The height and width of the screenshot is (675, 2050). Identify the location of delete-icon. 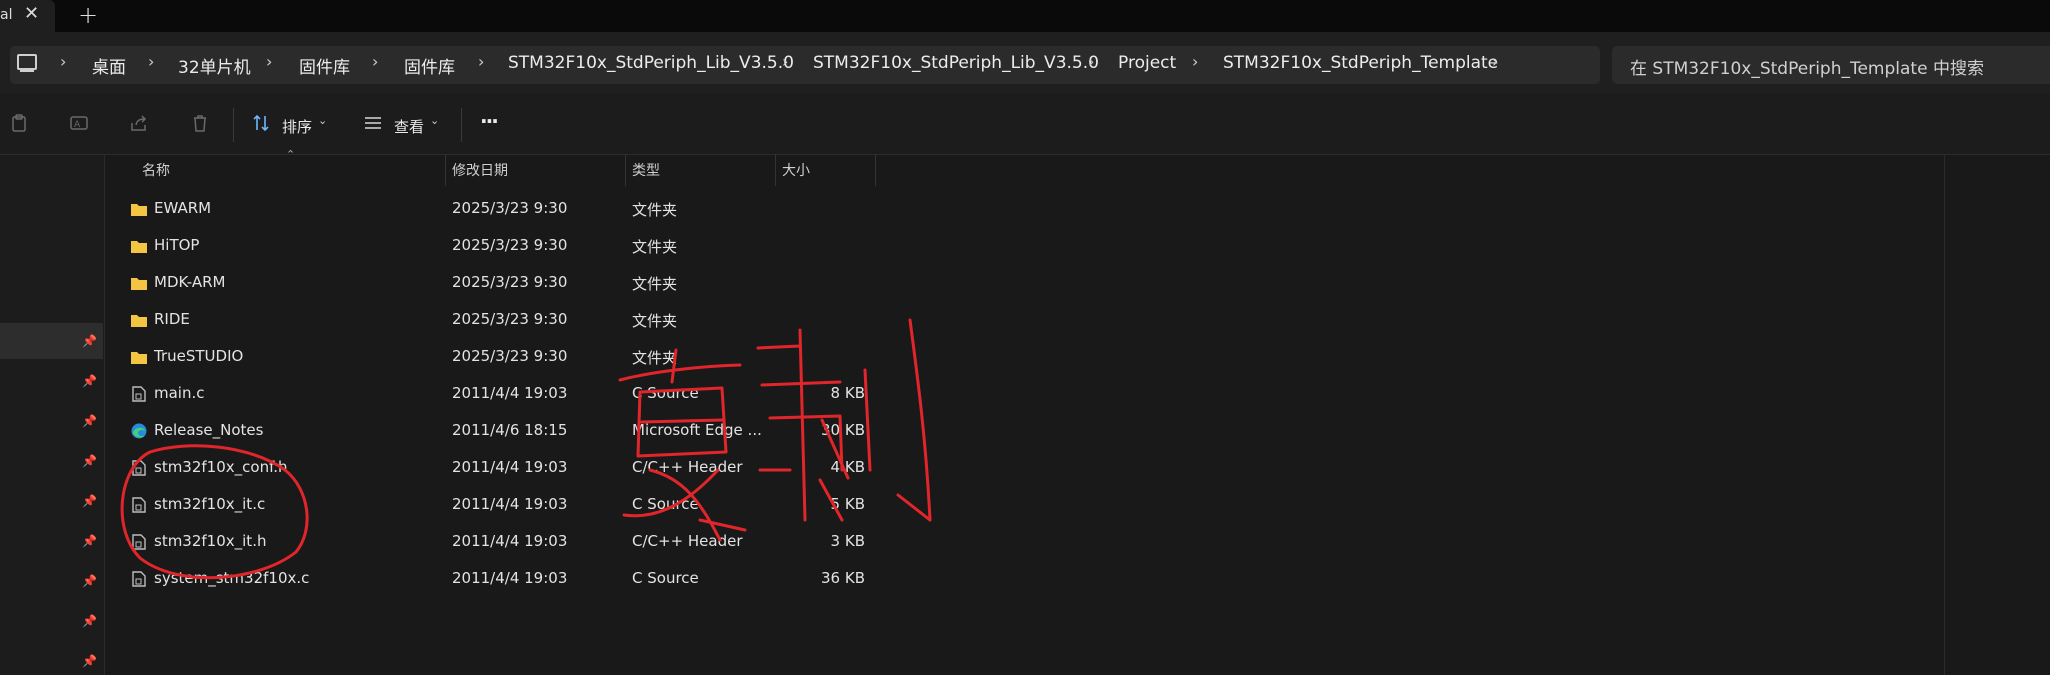
(200, 123).